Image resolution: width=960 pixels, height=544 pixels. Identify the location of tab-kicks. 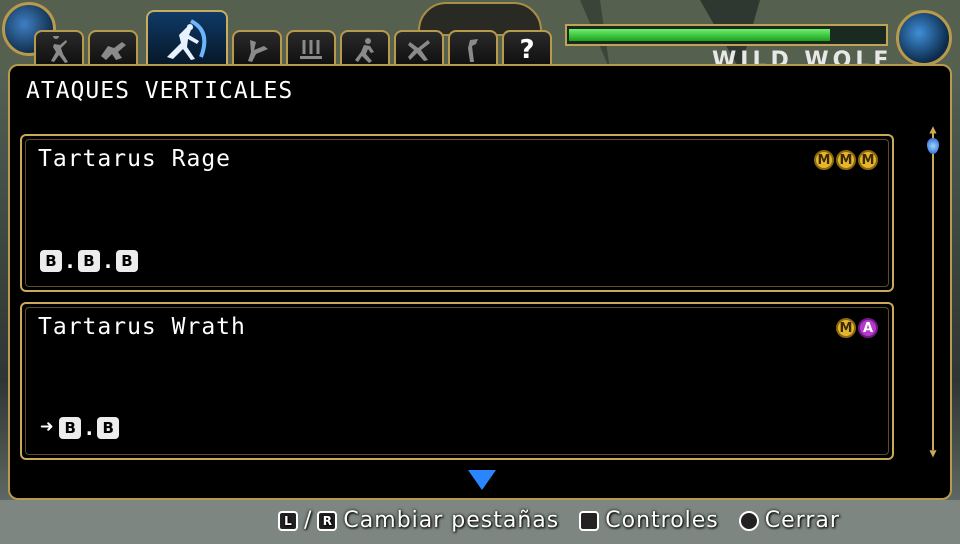
(257, 49).